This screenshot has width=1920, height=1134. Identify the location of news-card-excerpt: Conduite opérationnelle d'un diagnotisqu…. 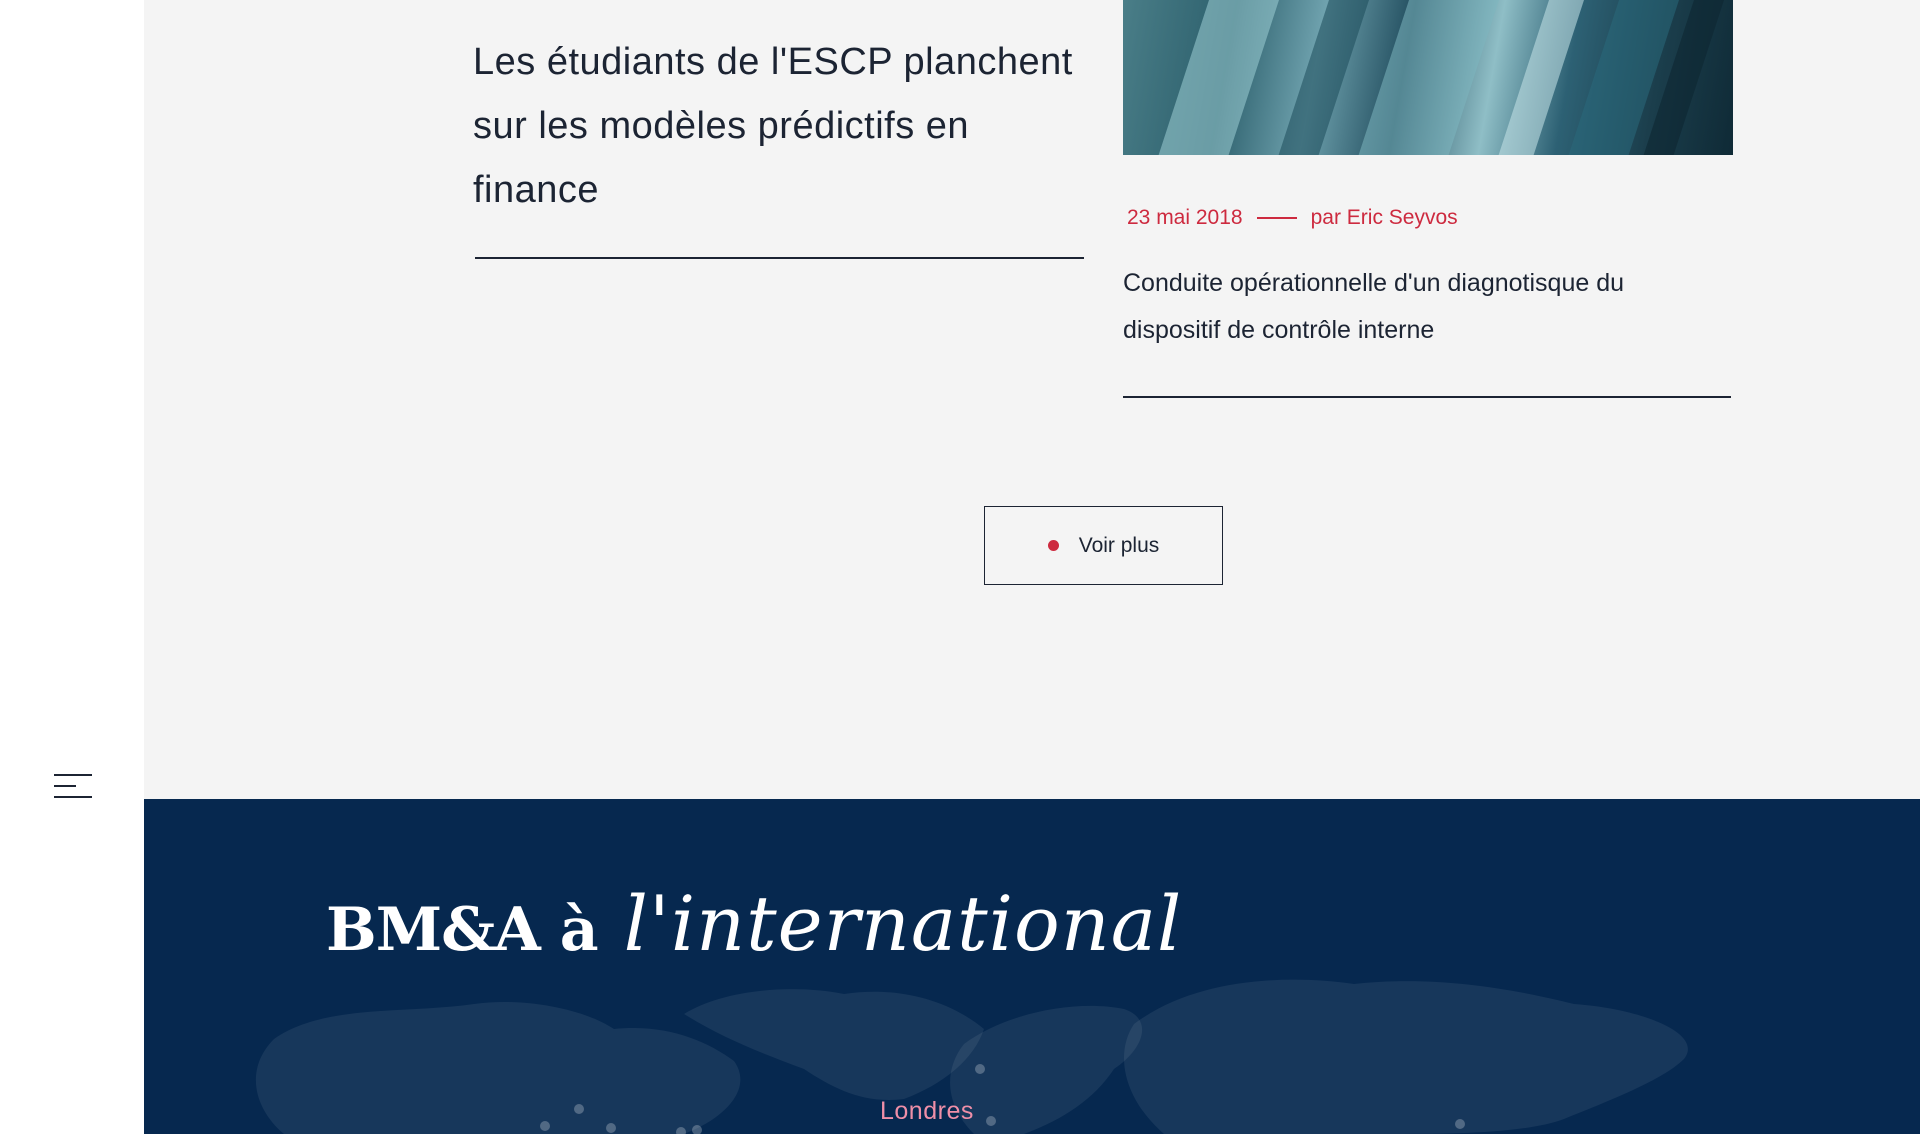
(1418, 307).